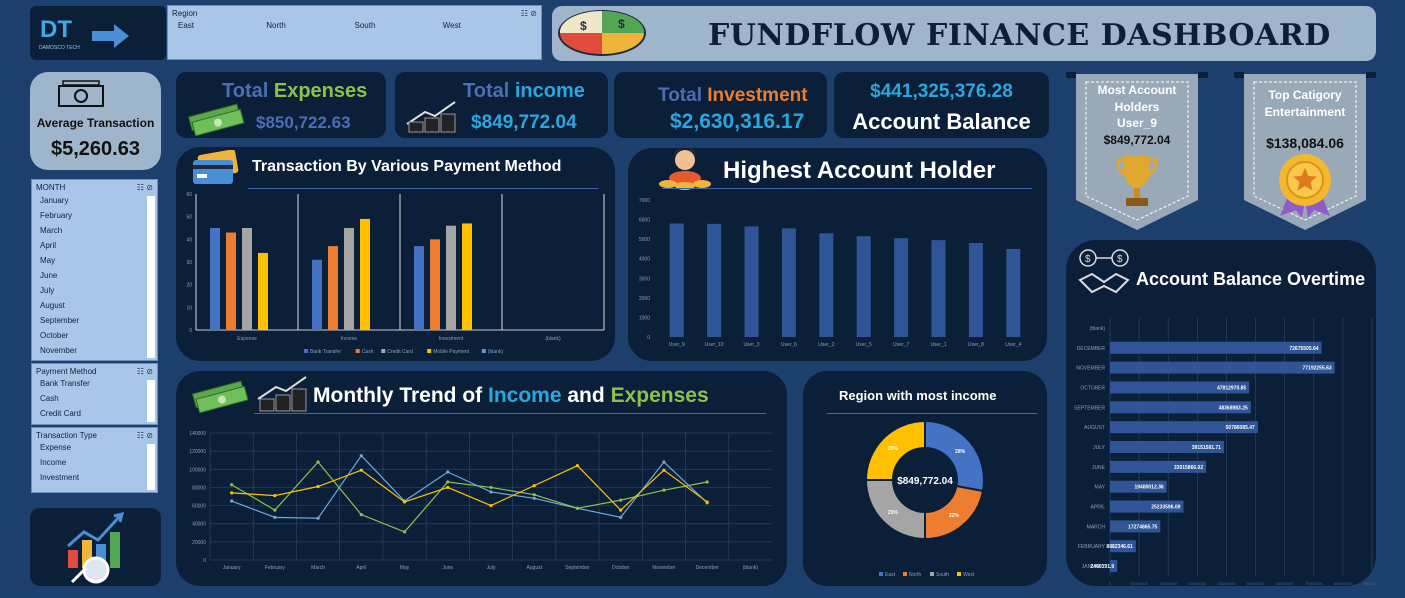  Describe the element at coordinates (216, 121) in the screenshot. I see `money-stack-icon` at that location.